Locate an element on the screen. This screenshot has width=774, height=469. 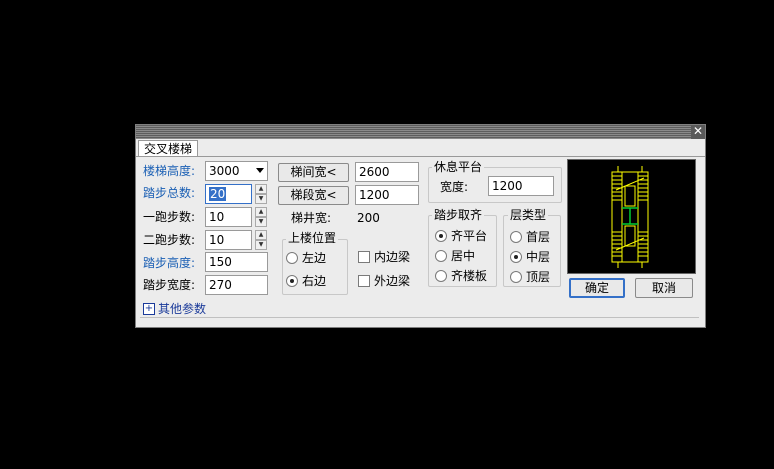
align-slab-label: 齐楼板 is located at coordinates (469, 276).